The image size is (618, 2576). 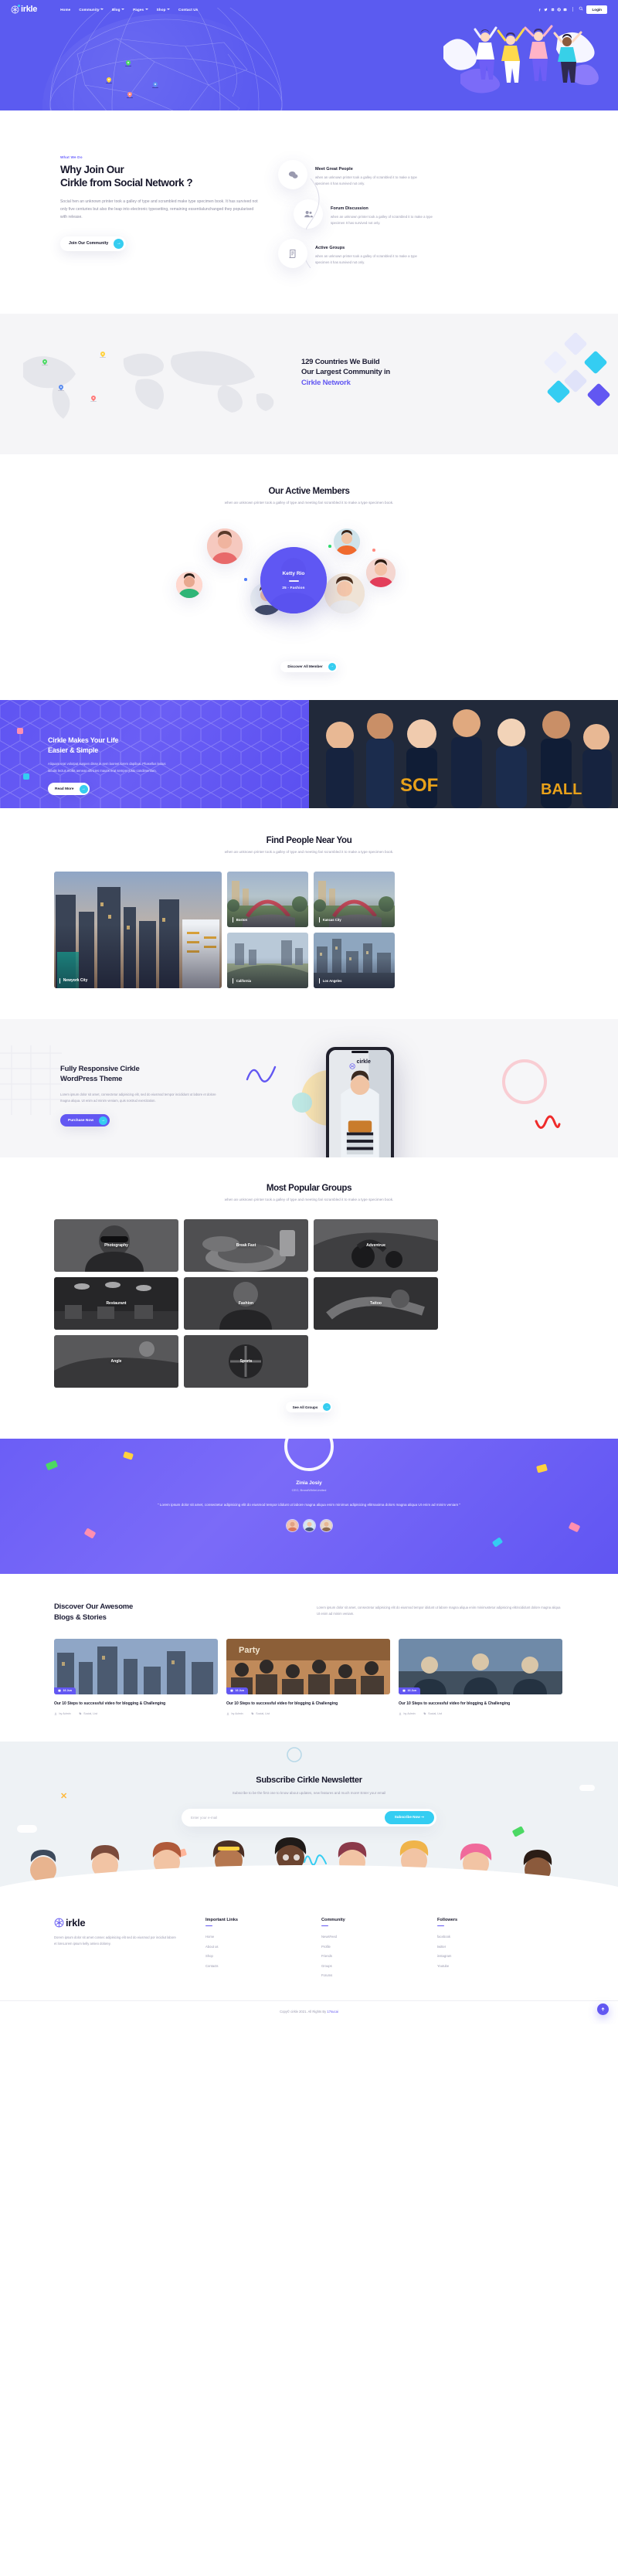 I want to click on linkedin-icon, so click(x=553, y=10).